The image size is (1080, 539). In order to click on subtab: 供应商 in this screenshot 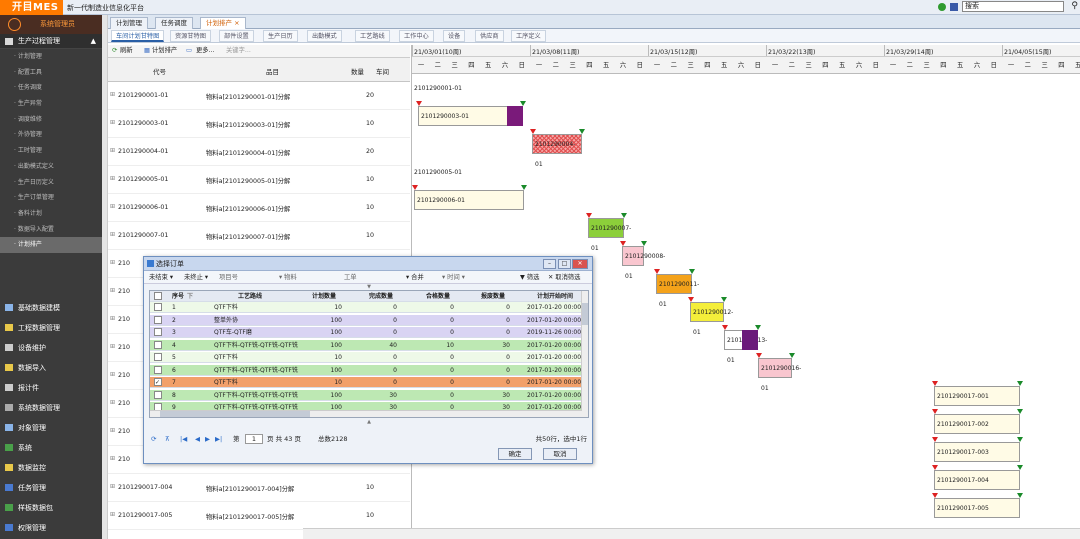, I will do `click(489, 36)`.